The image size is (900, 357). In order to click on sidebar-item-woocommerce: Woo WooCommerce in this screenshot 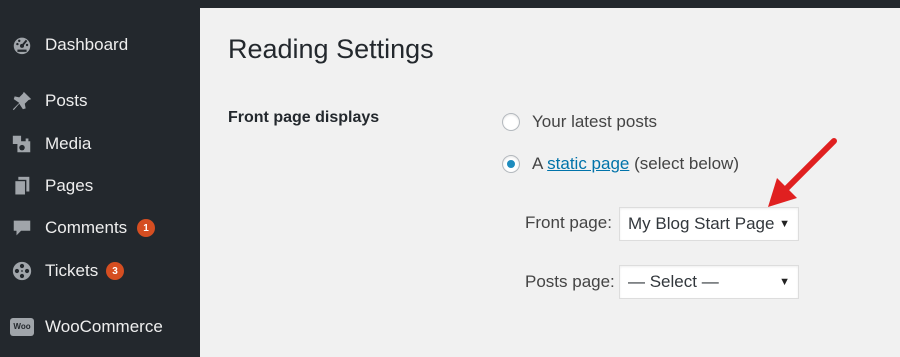, I will do `click(100, 327)`.